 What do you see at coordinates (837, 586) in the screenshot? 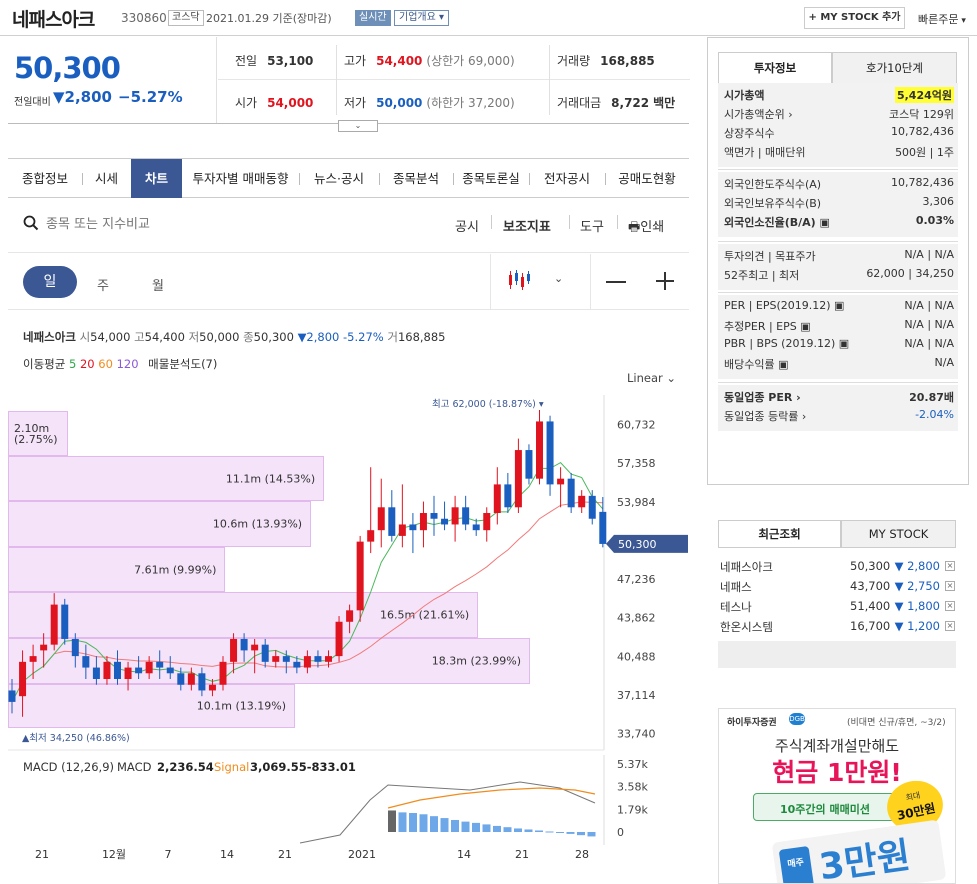
I see `recent-stock-item: 네패스 43,700 ▼ 2,750 ×` at bounding box center [837, 586].